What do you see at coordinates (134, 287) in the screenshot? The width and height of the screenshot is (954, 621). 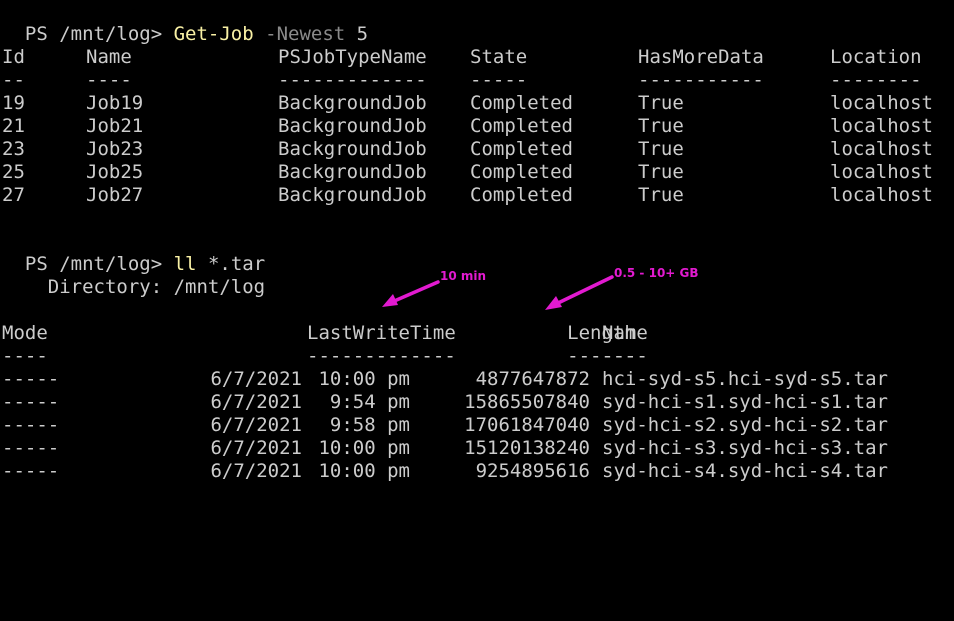 I see `directory-label: Directory: /mnt/log` at bounding box center [134, 287].